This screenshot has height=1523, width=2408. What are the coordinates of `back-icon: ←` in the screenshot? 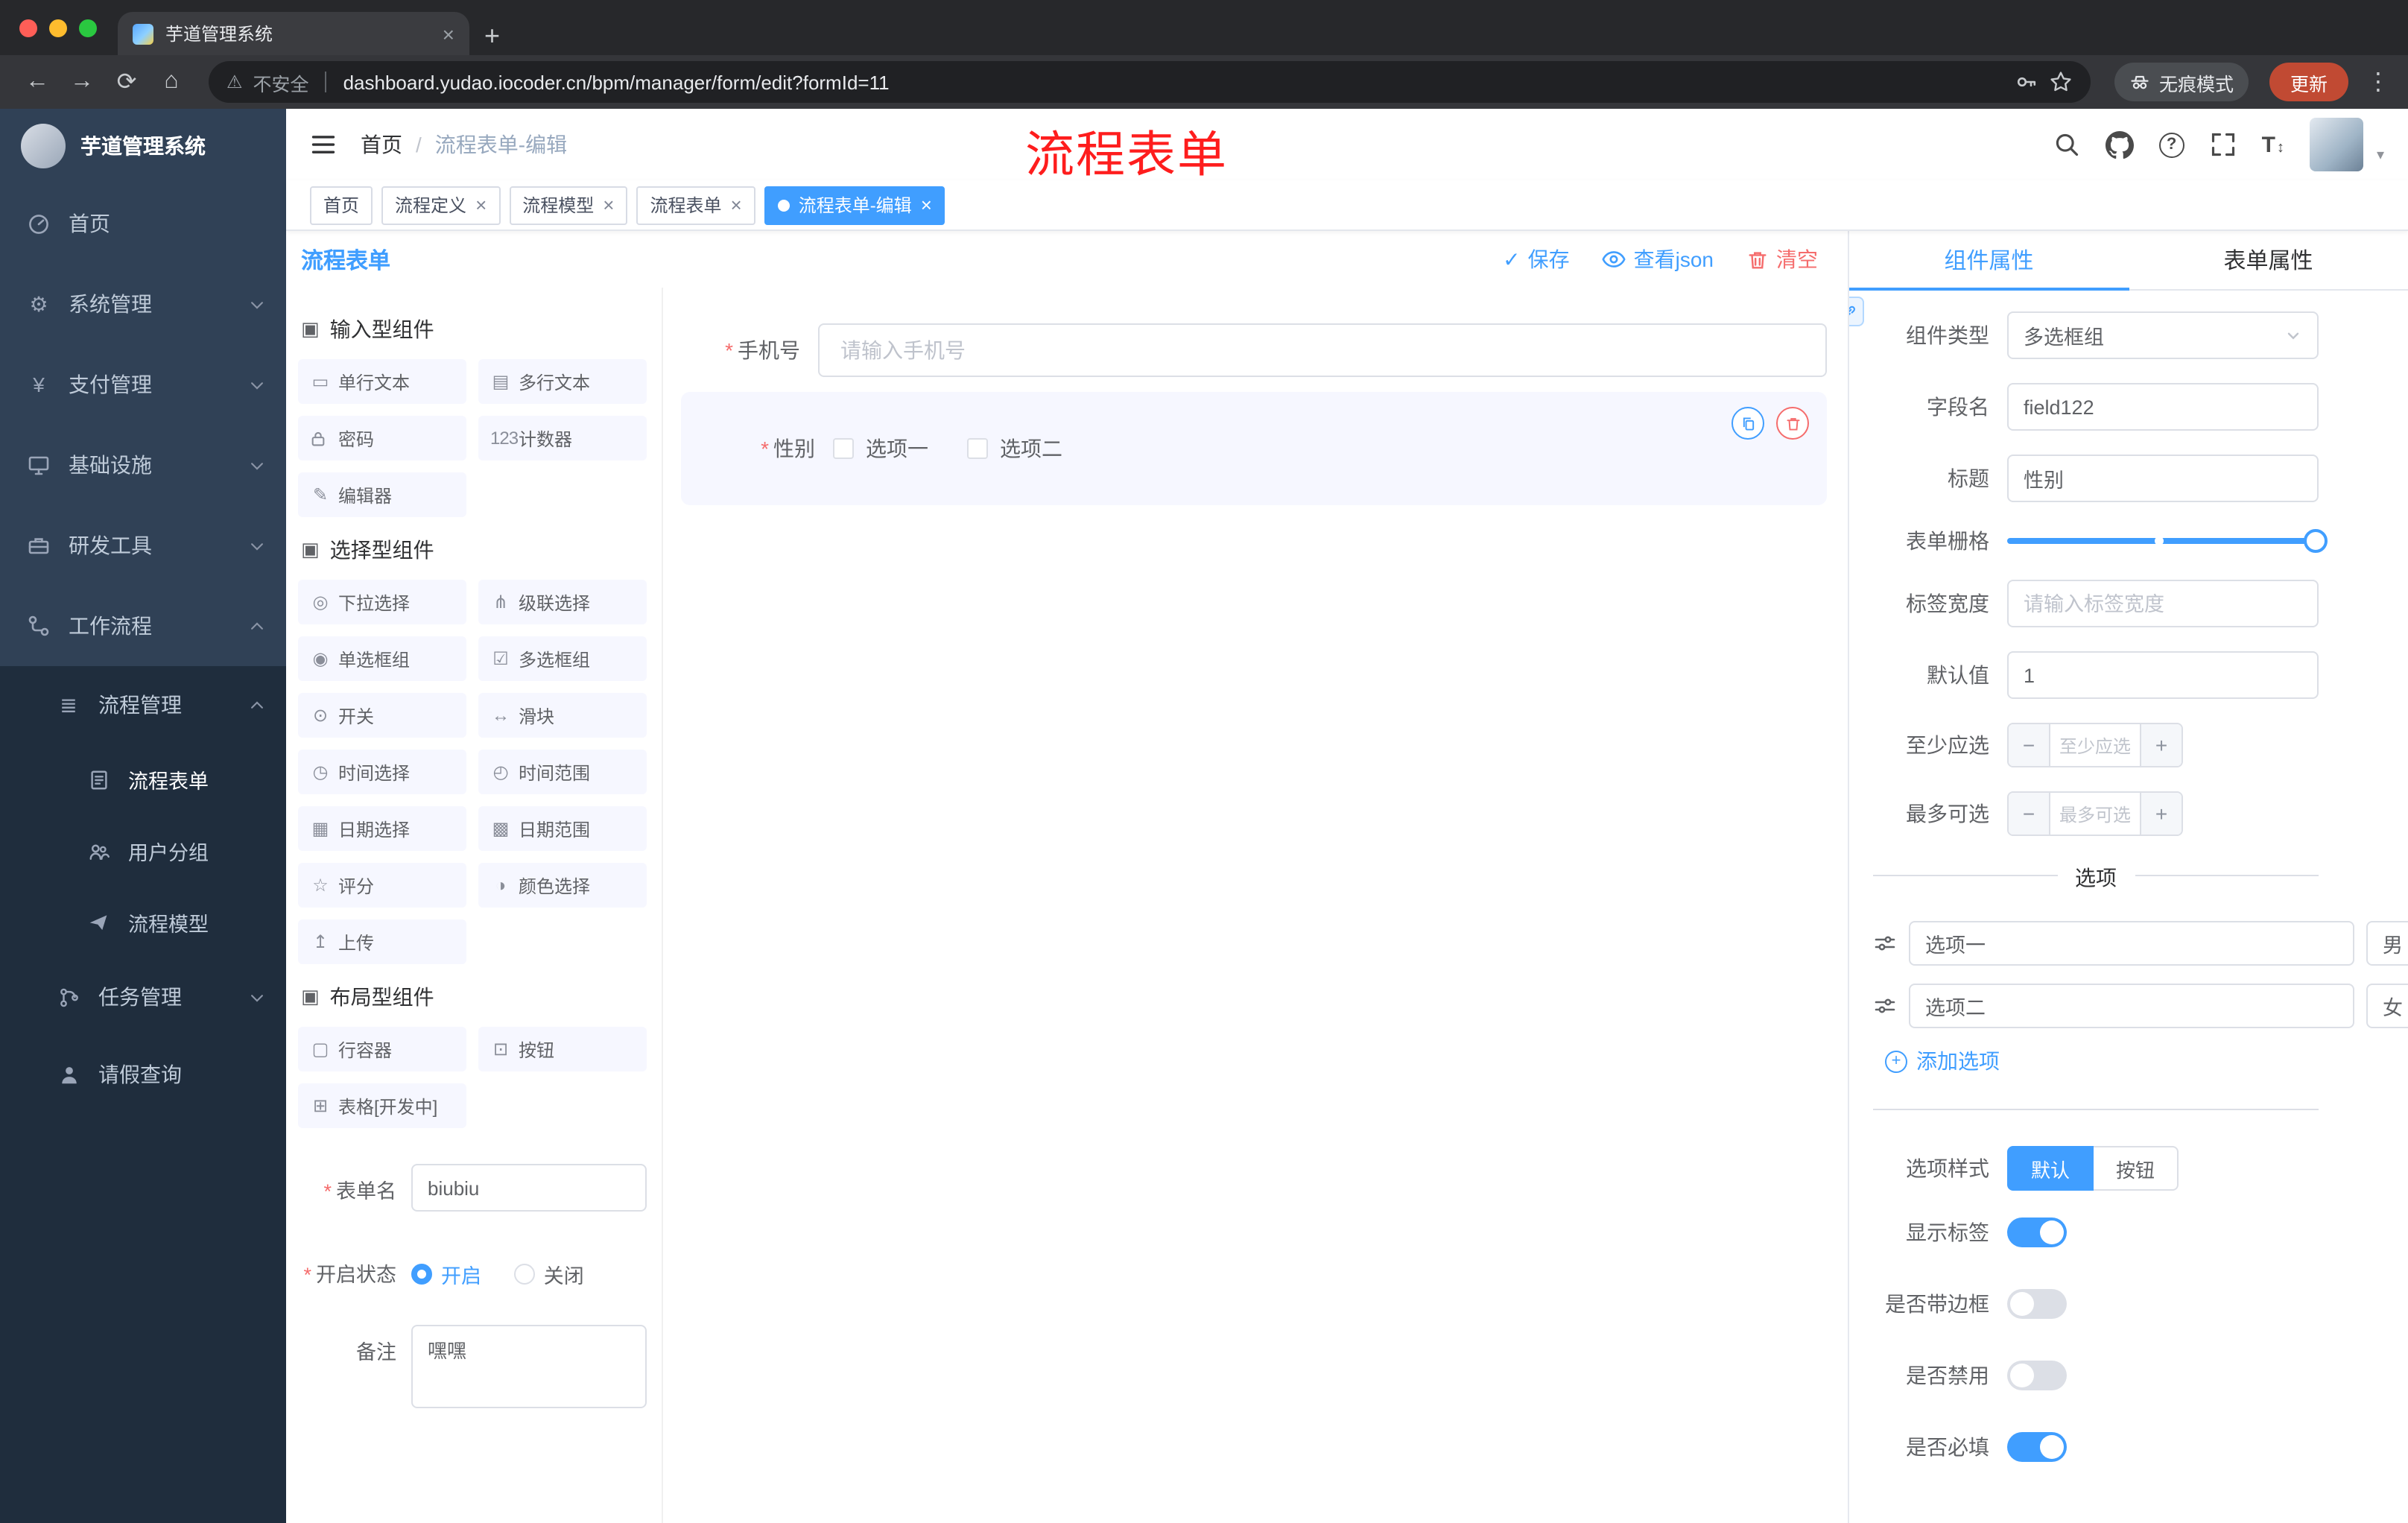 It's located at (37, 82).